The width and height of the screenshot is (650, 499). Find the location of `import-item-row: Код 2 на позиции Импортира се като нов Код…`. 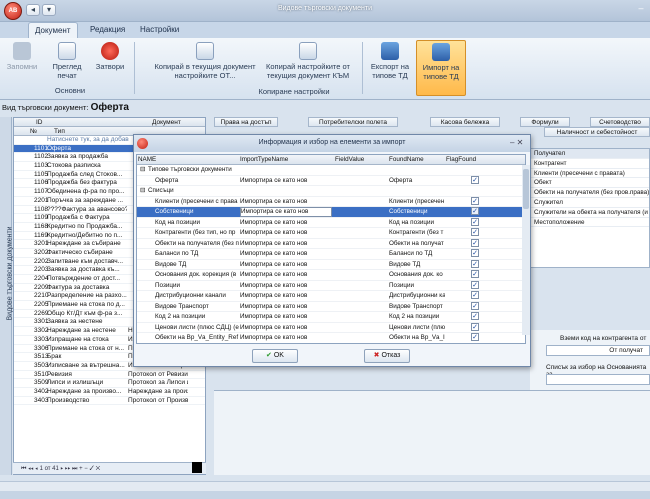

import-item-row: Код 2 на позиции Импортира се като нов Код… is located at coordinates (331, 317).